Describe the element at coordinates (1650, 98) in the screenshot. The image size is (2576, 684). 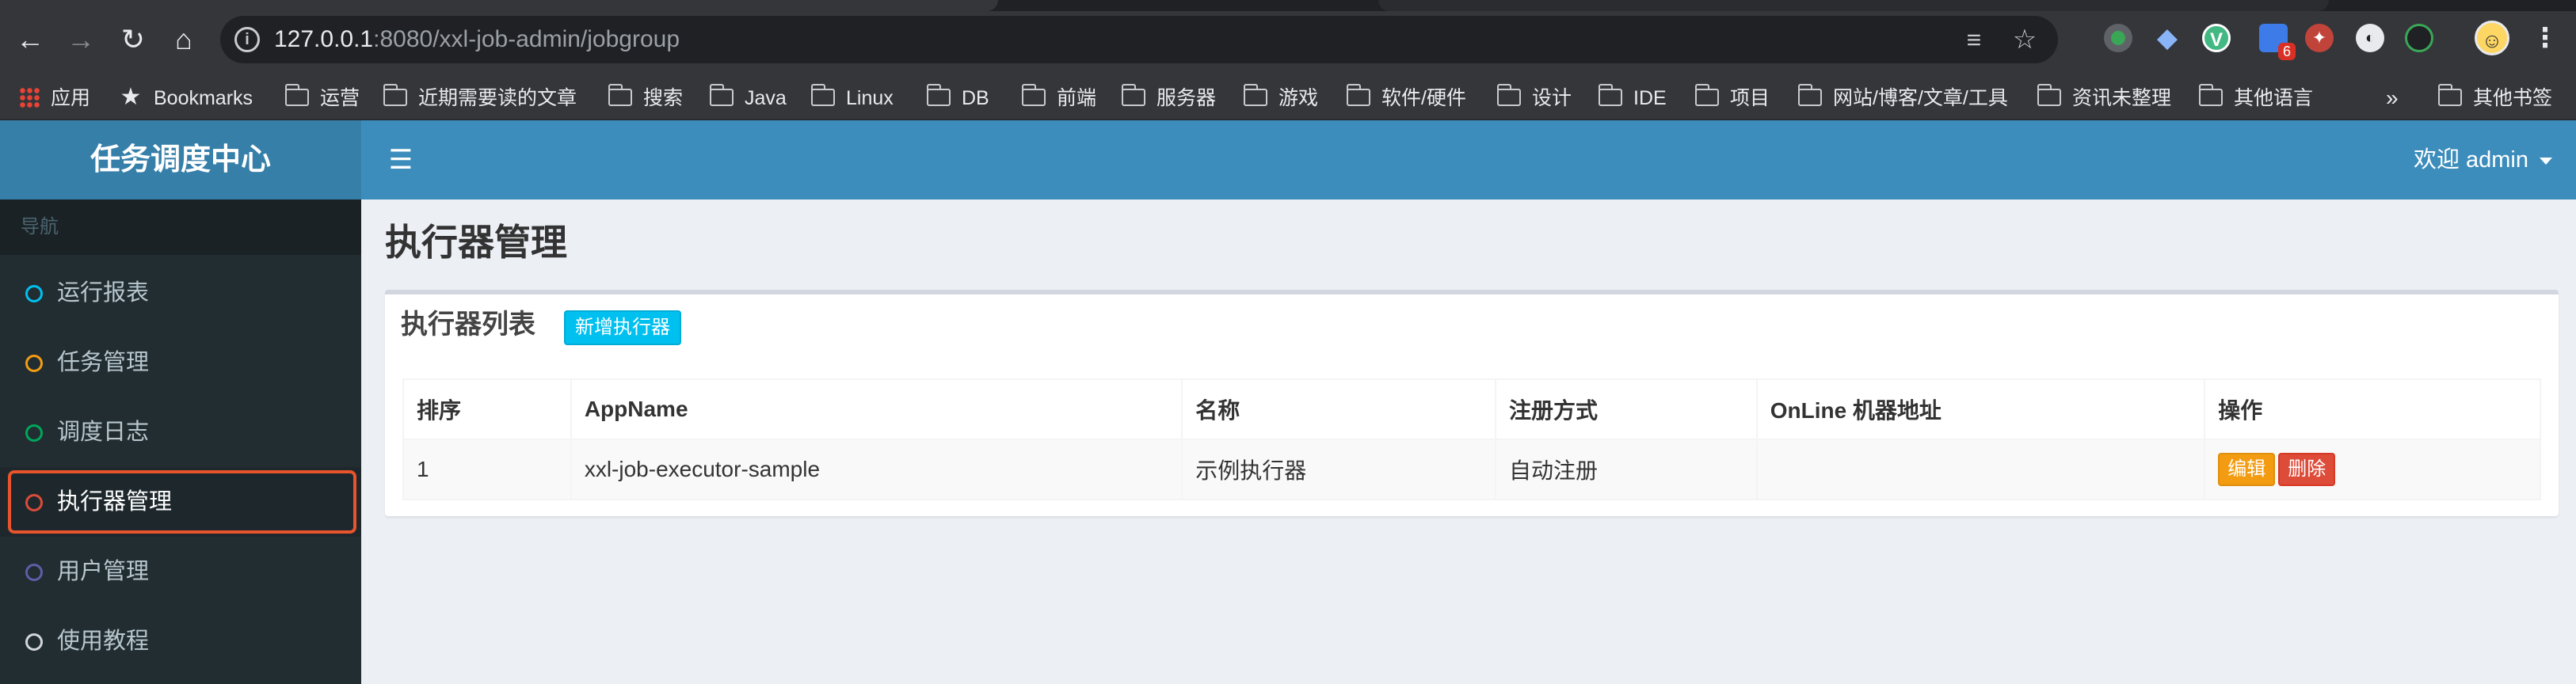
I see `bookmark-label: IDE` at that location.